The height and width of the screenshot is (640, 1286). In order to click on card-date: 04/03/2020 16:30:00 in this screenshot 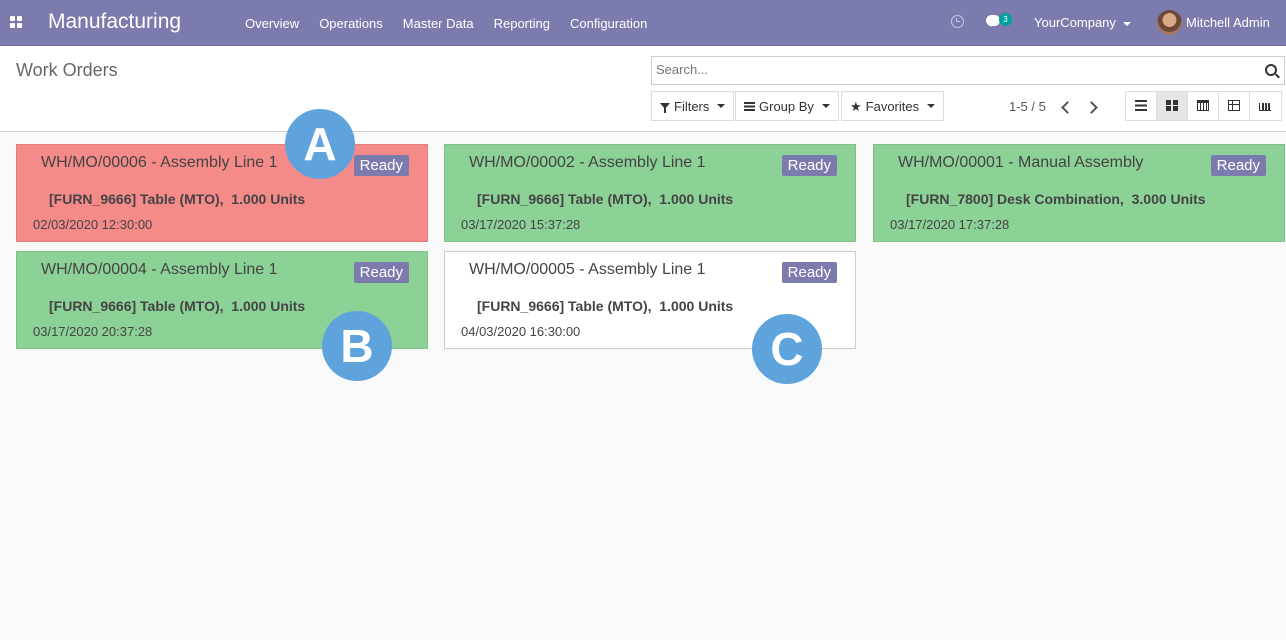, I will do `click(521, 331)`.